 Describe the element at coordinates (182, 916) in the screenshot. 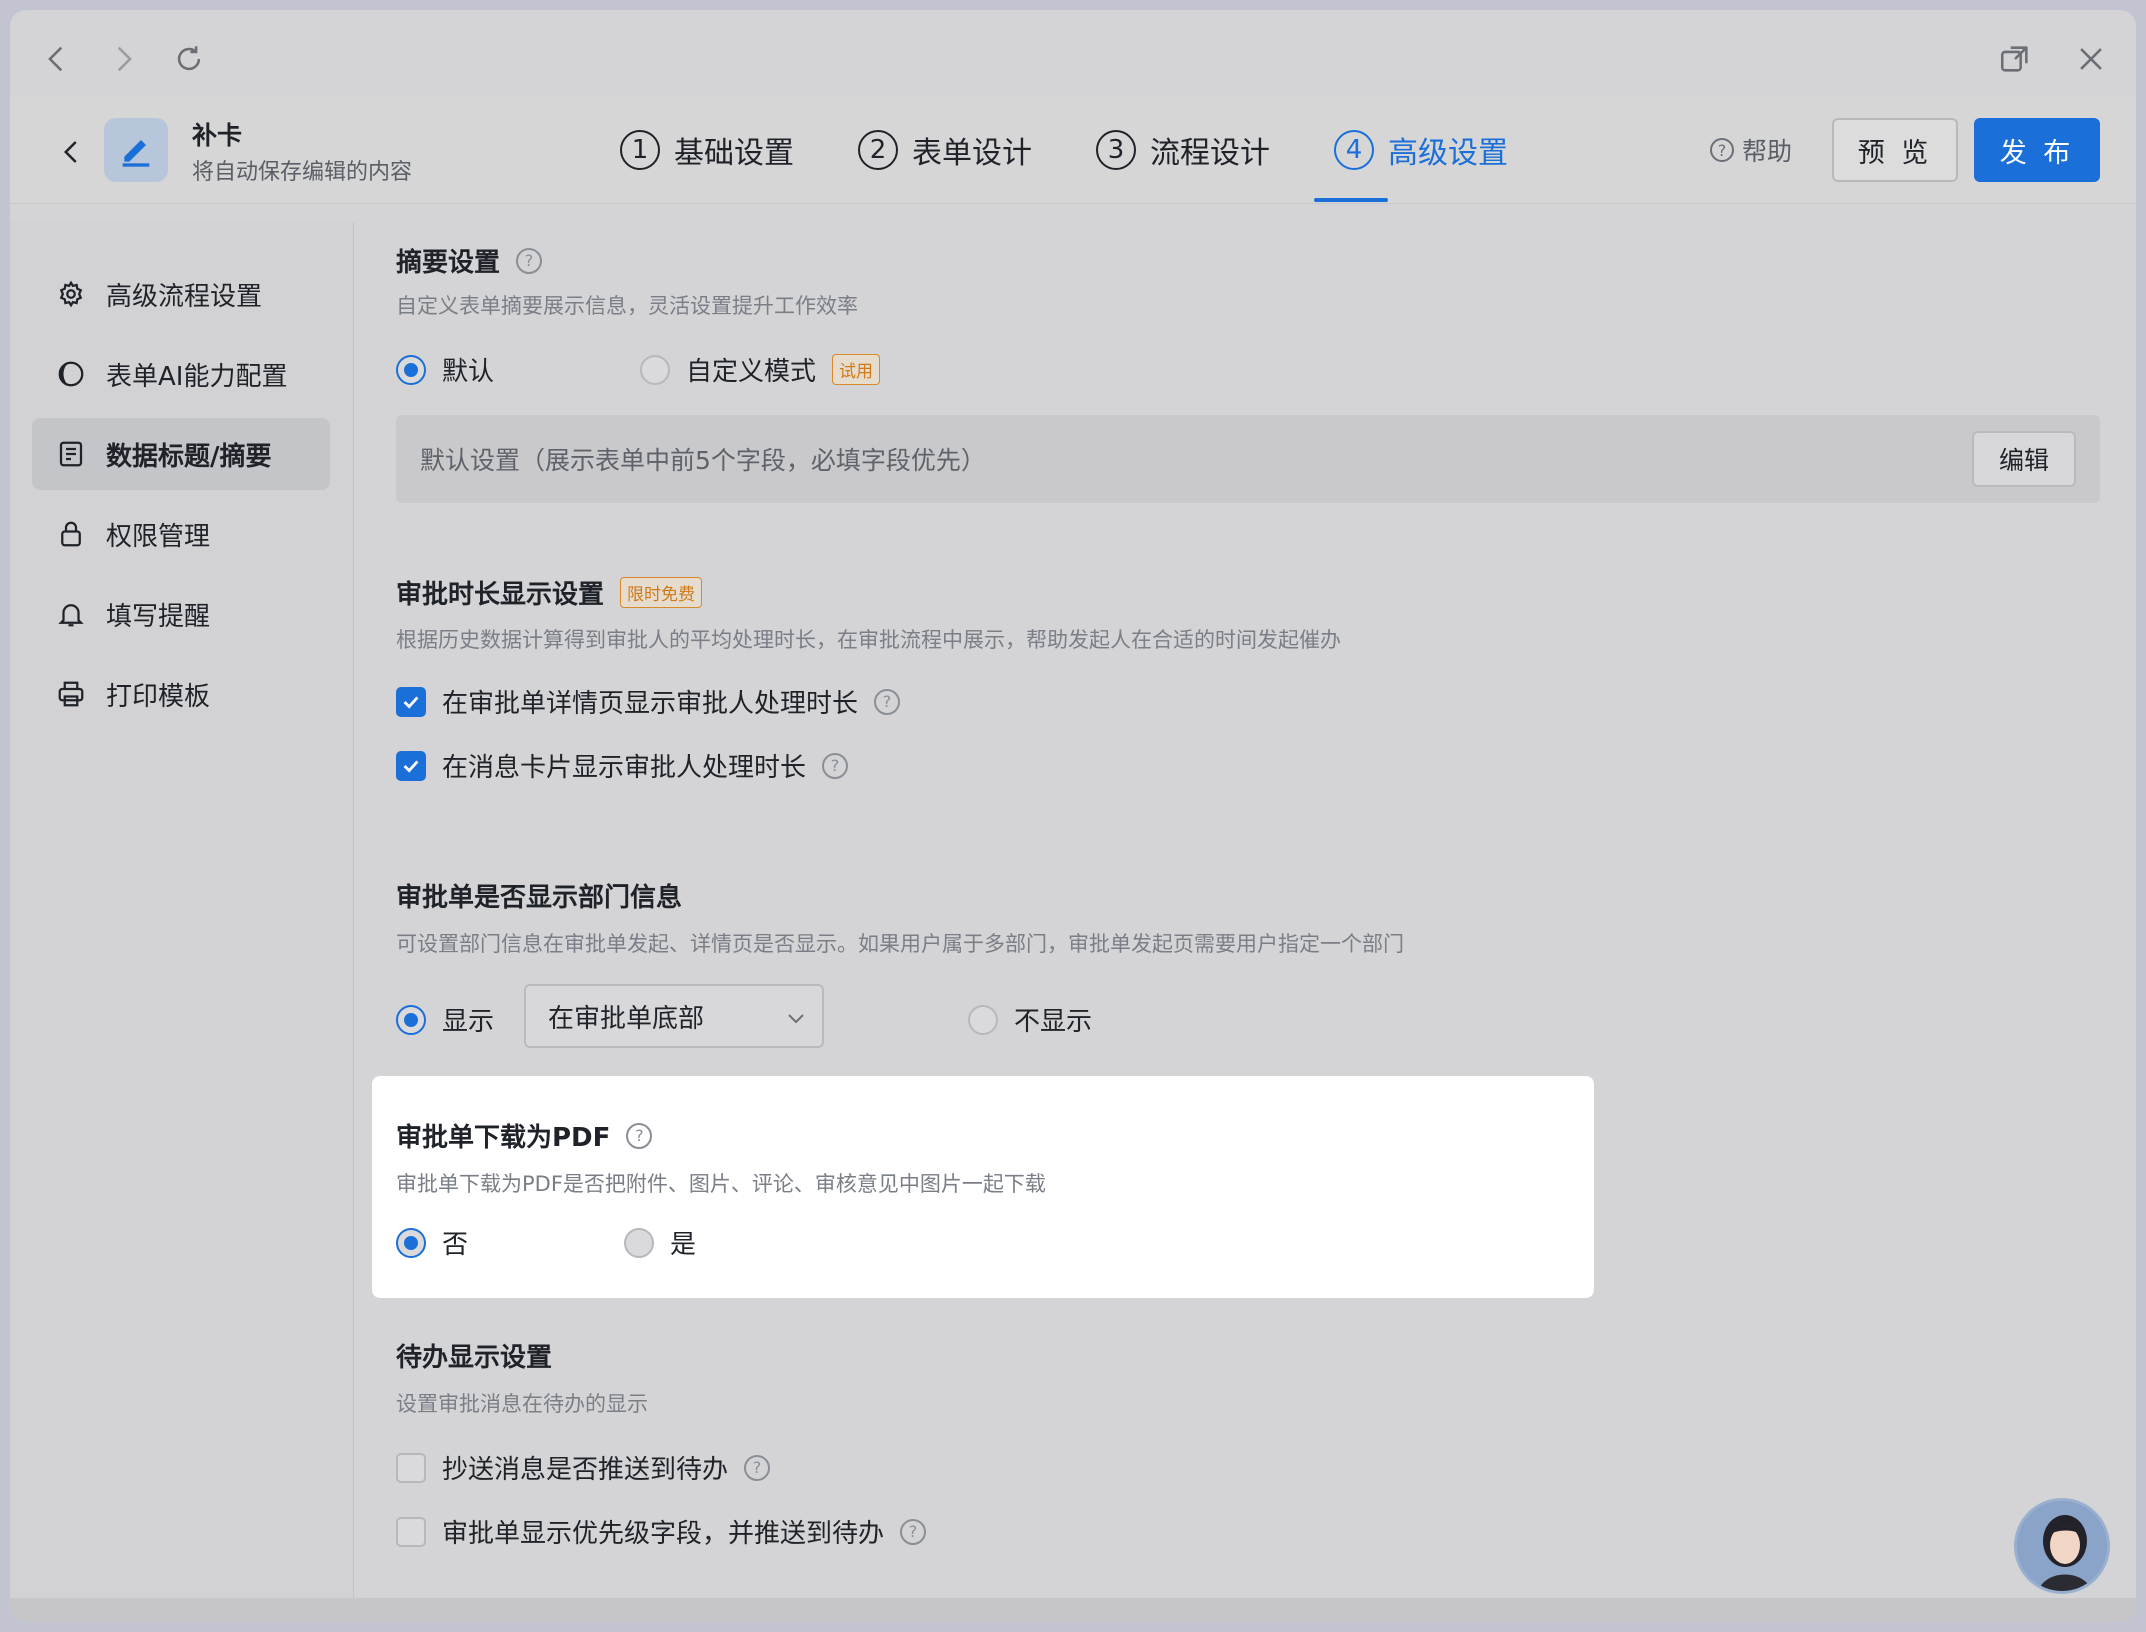

I see `settings-sidebar: 高级流程设置 表单AI能力配置 数据标题/摘要 权限管理 填写提醒 打印模板` at that location.